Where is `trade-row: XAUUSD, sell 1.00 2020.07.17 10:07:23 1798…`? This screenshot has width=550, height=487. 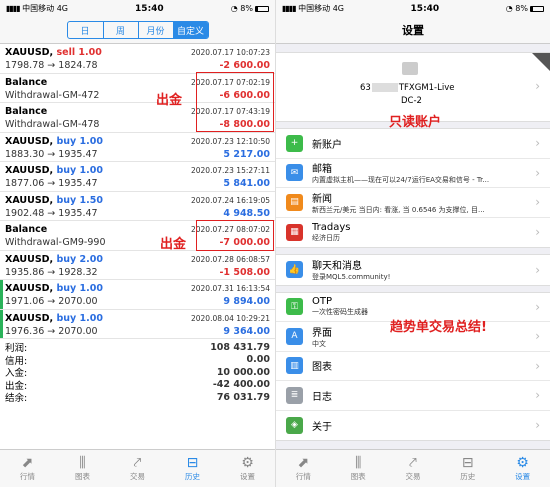
trade-row: XAUUSD, sell 1.00 2020.07.17 10:07:23 1798… is located at coordinates (137, 59).